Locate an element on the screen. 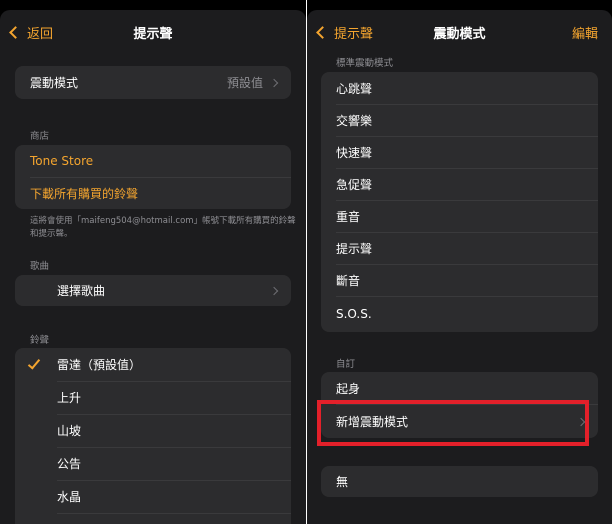  store-group: Tone Store 下載所有購買的鈴聲 is located at coordinates (153, 177).